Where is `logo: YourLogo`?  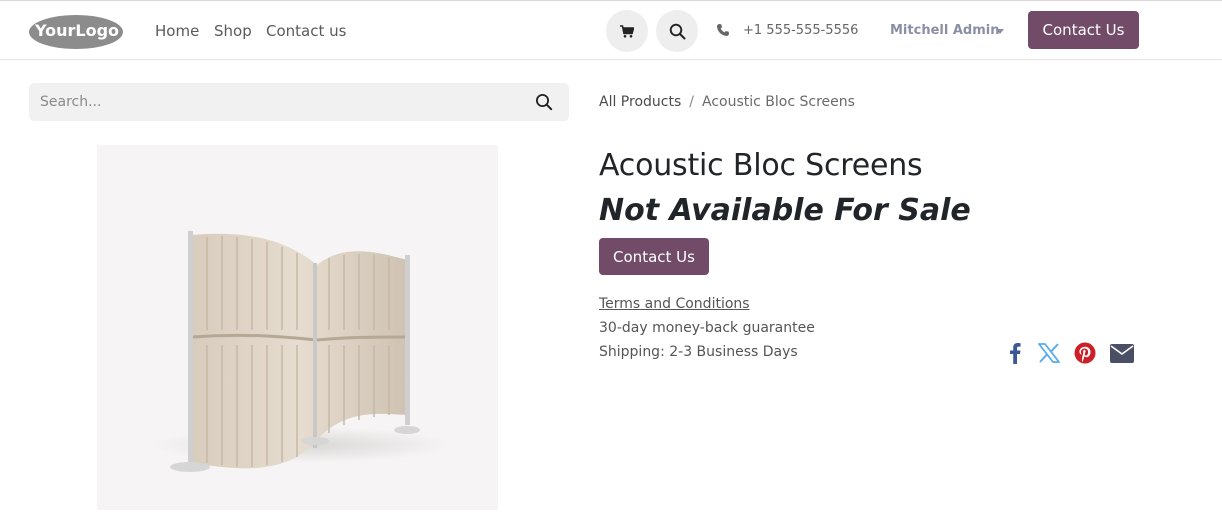
logo: YourLogo is located at coordinates (76, 31).